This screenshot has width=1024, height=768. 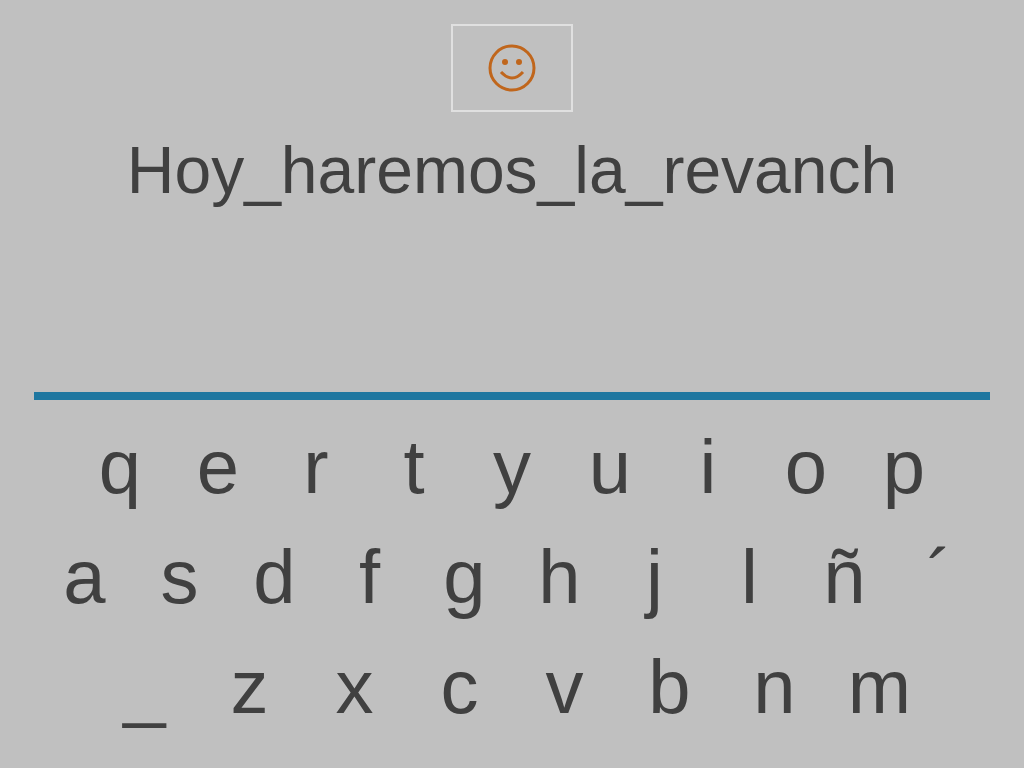 I want to click on letter-key: v, so click(x=564, y=687).